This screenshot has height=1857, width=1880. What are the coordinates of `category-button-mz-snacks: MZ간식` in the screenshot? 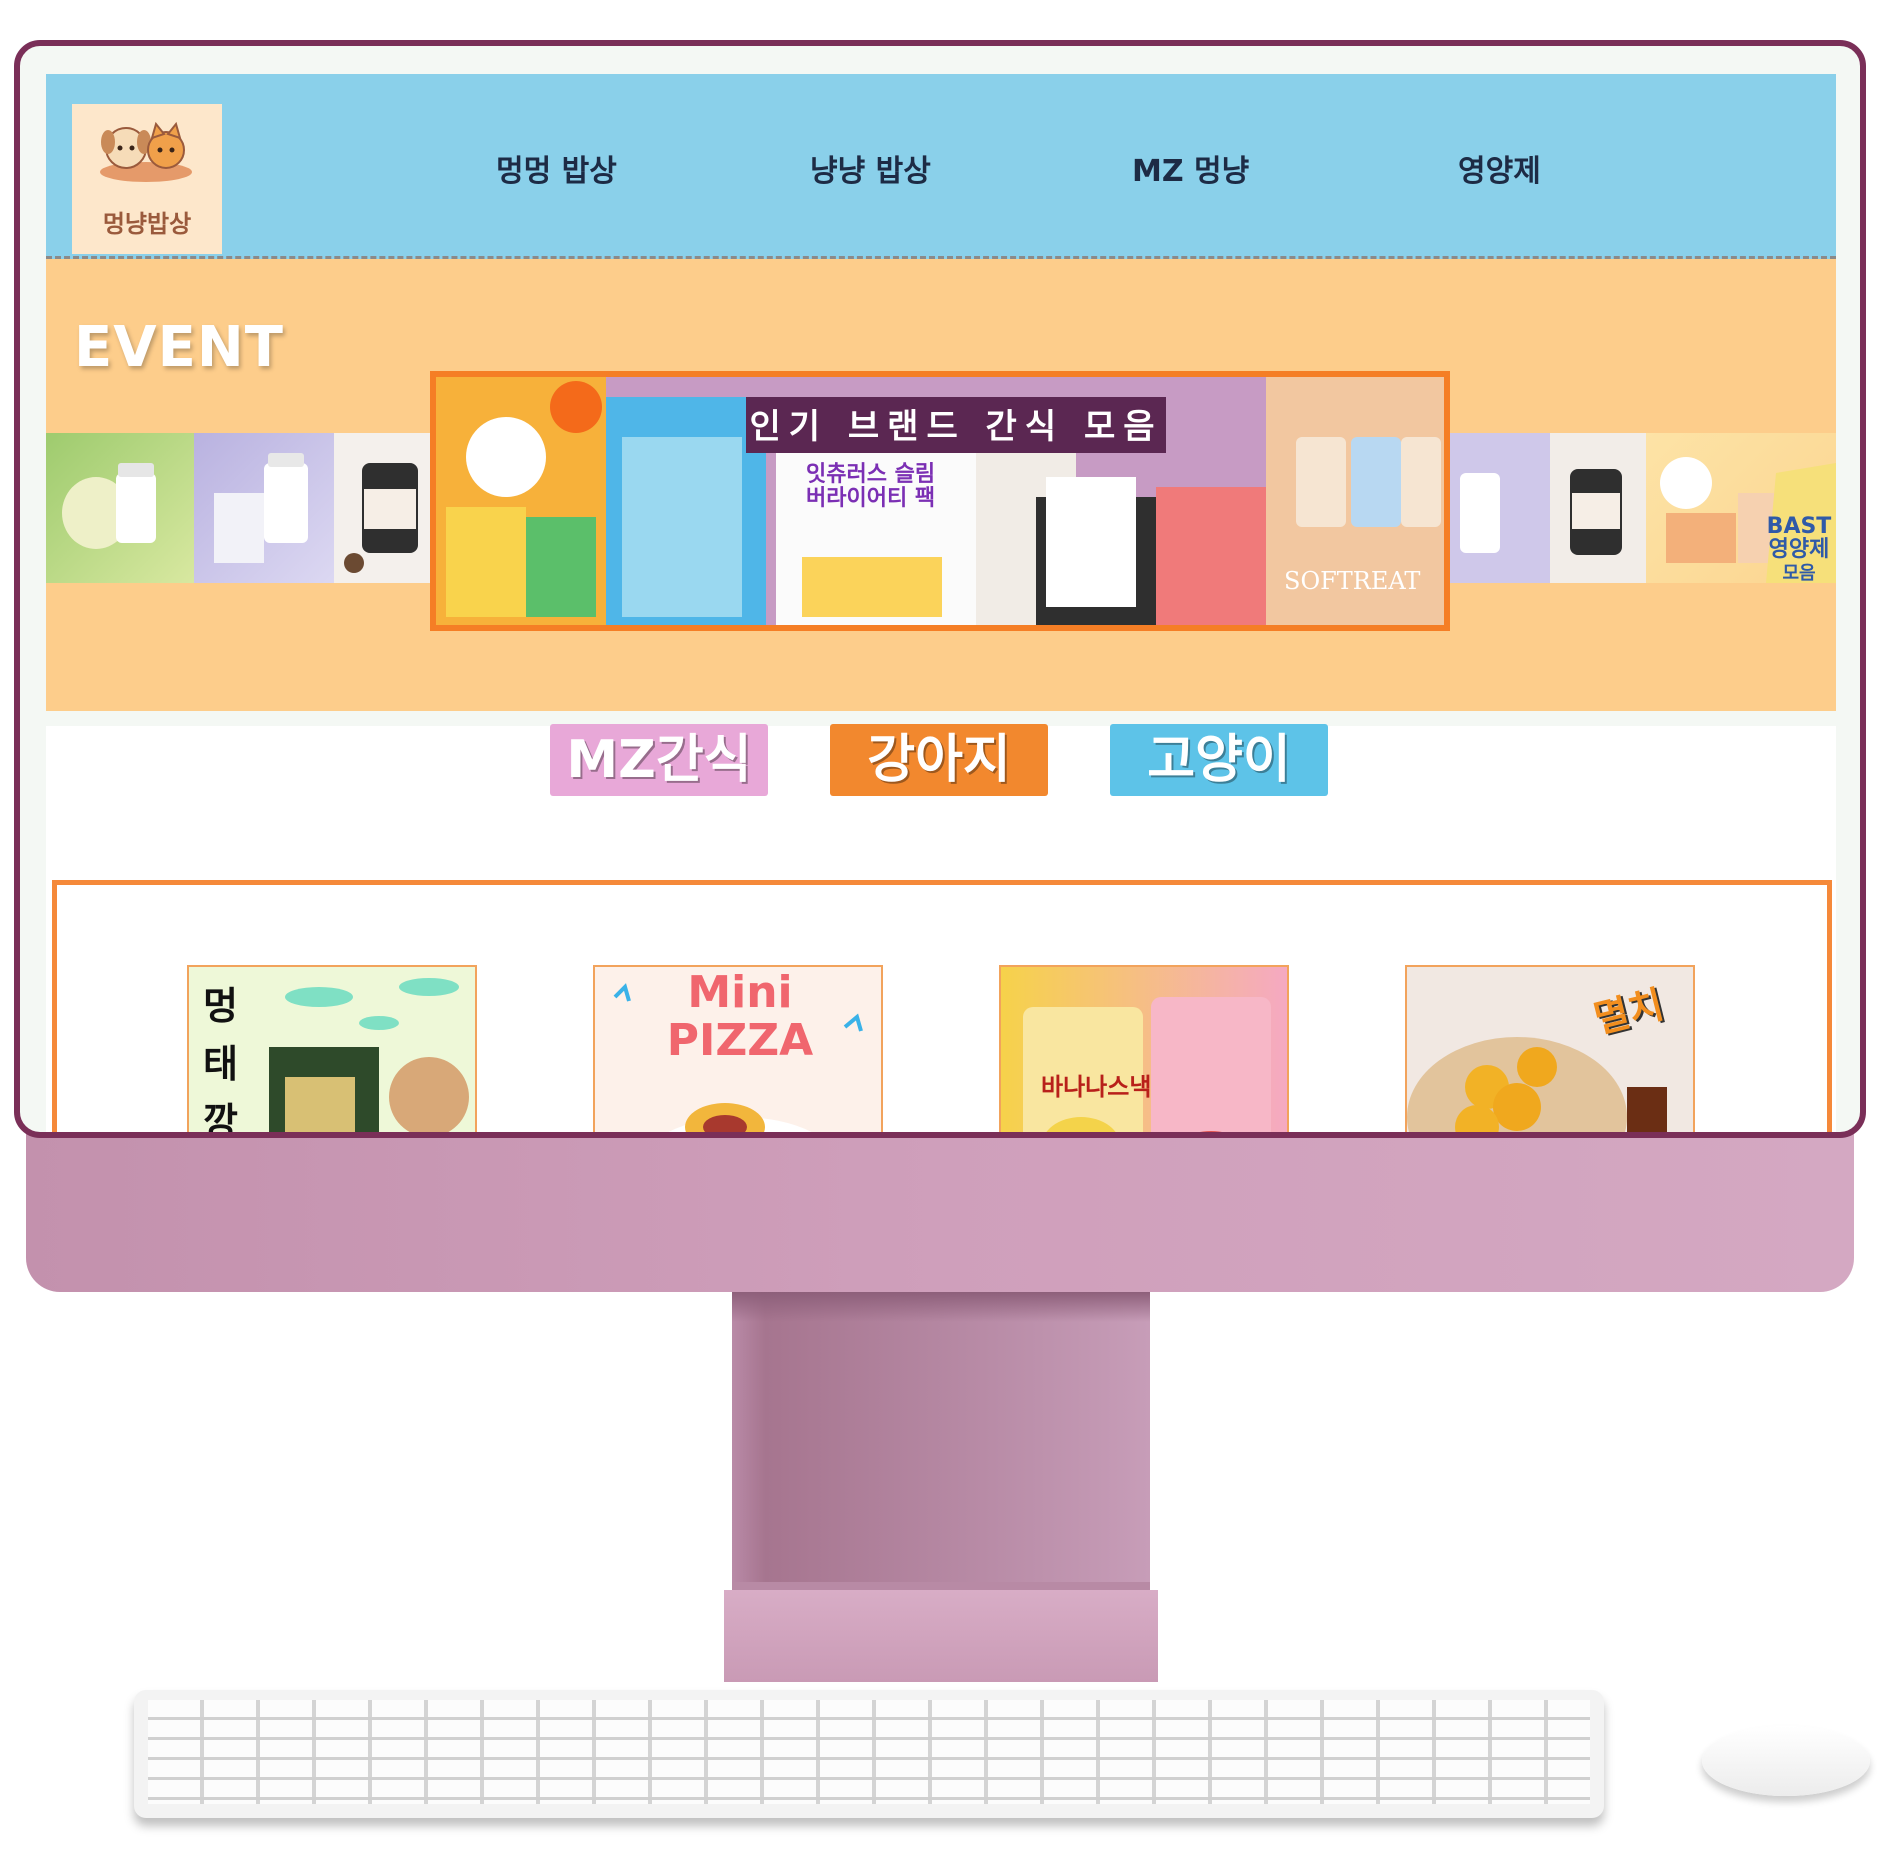 It's located at (659, 760).